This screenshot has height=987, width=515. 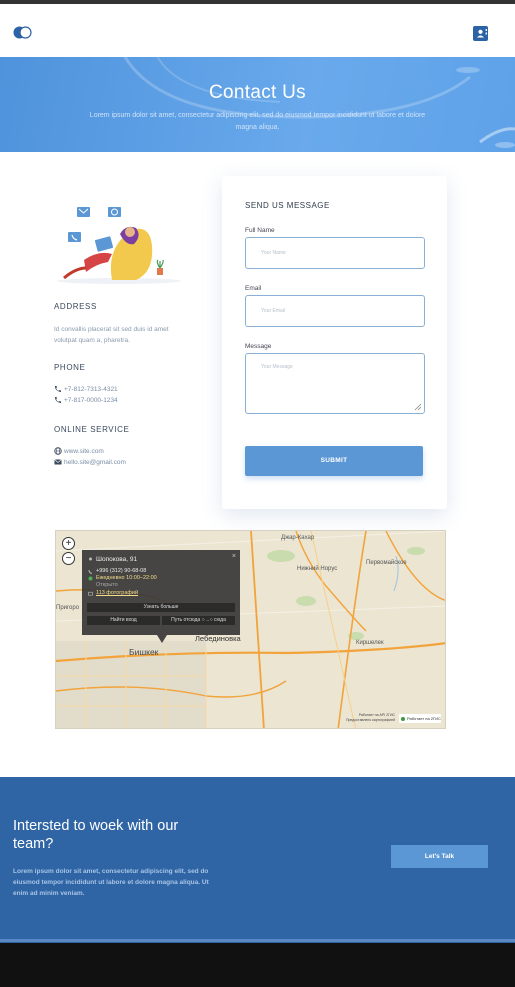 I want to click on zoom-out-button: −, so click(x=68, y=558).